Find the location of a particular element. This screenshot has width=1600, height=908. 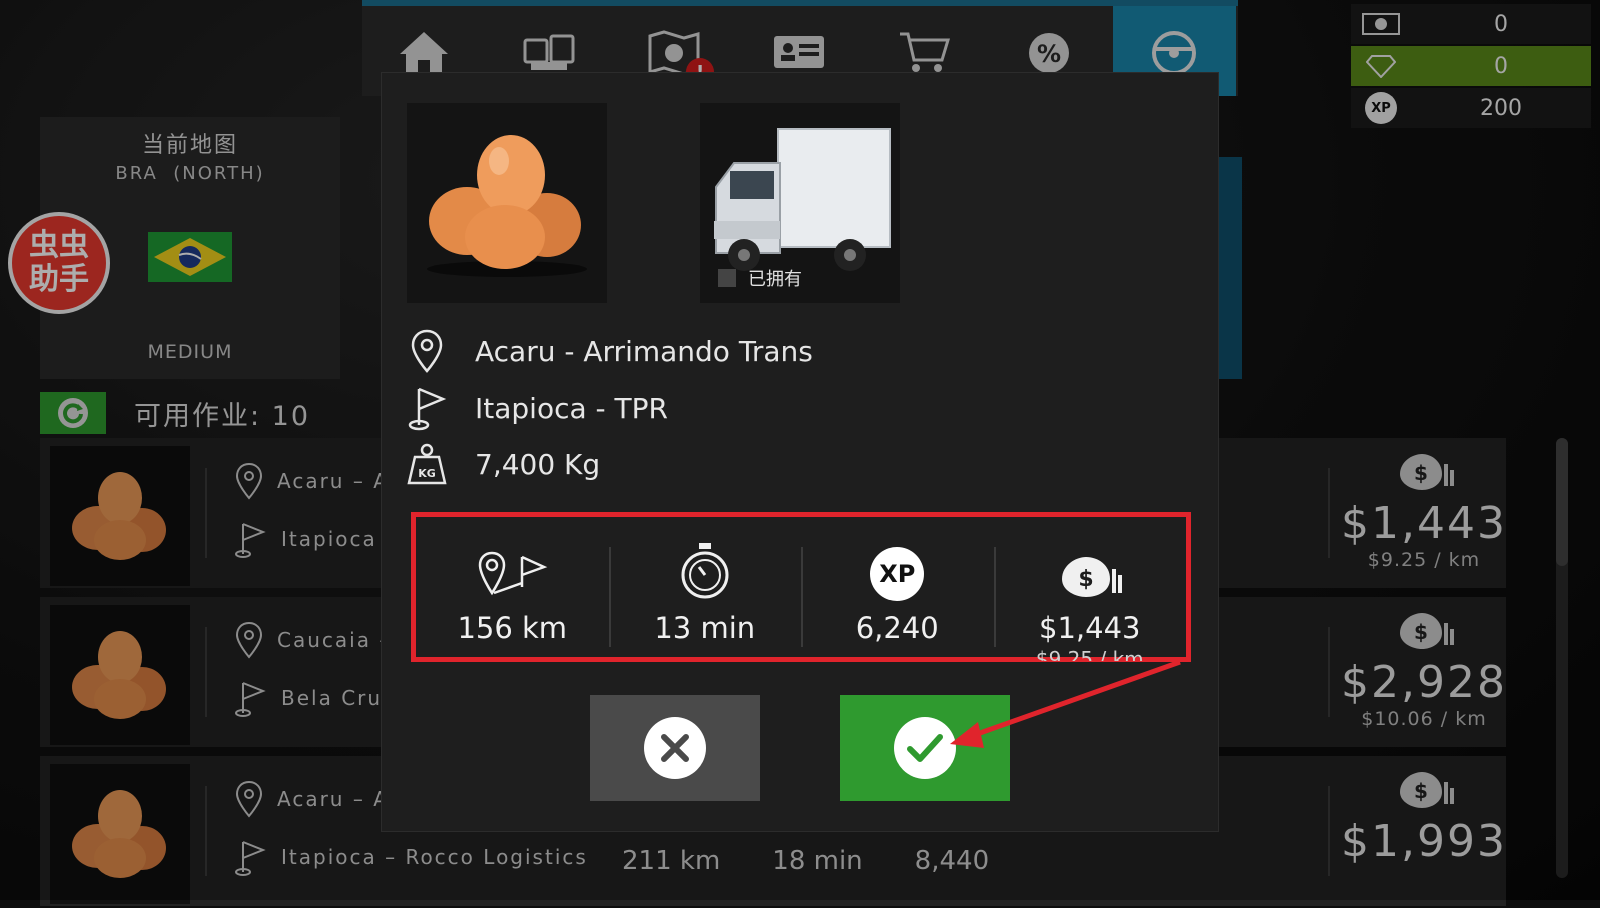

owned-label: 已拥有 is located at coordinates (775, 279).